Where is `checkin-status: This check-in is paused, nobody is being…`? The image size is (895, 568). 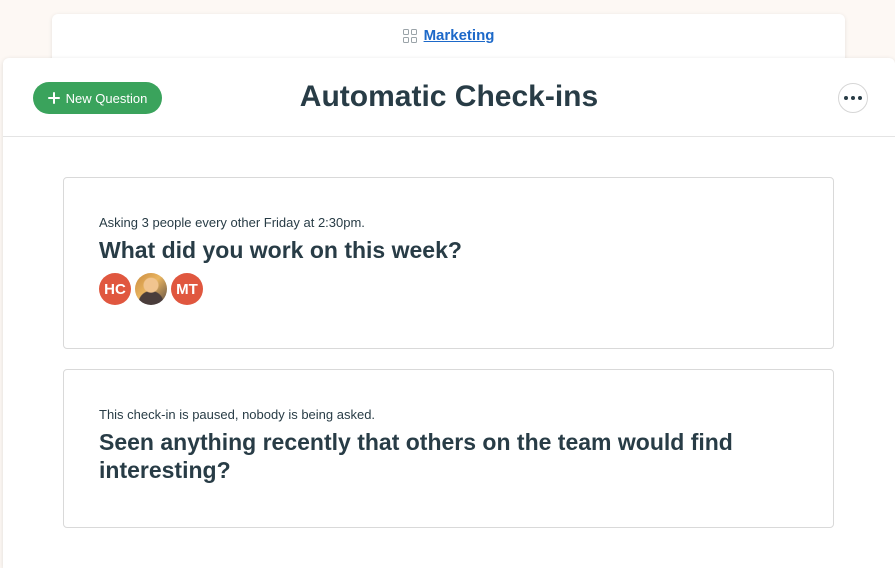
checkin-status: This check-in is paused, nobody is being… is located at coordinates (237, 414).